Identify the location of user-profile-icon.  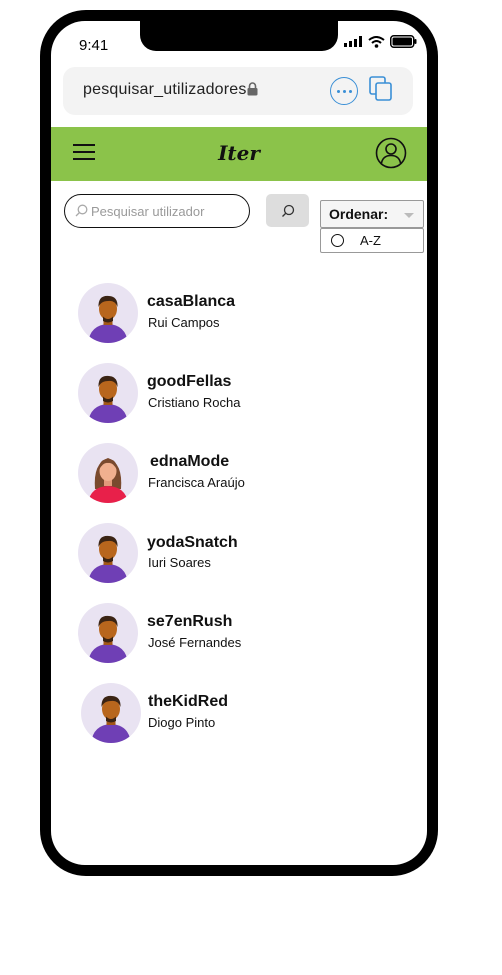
(391, 153).